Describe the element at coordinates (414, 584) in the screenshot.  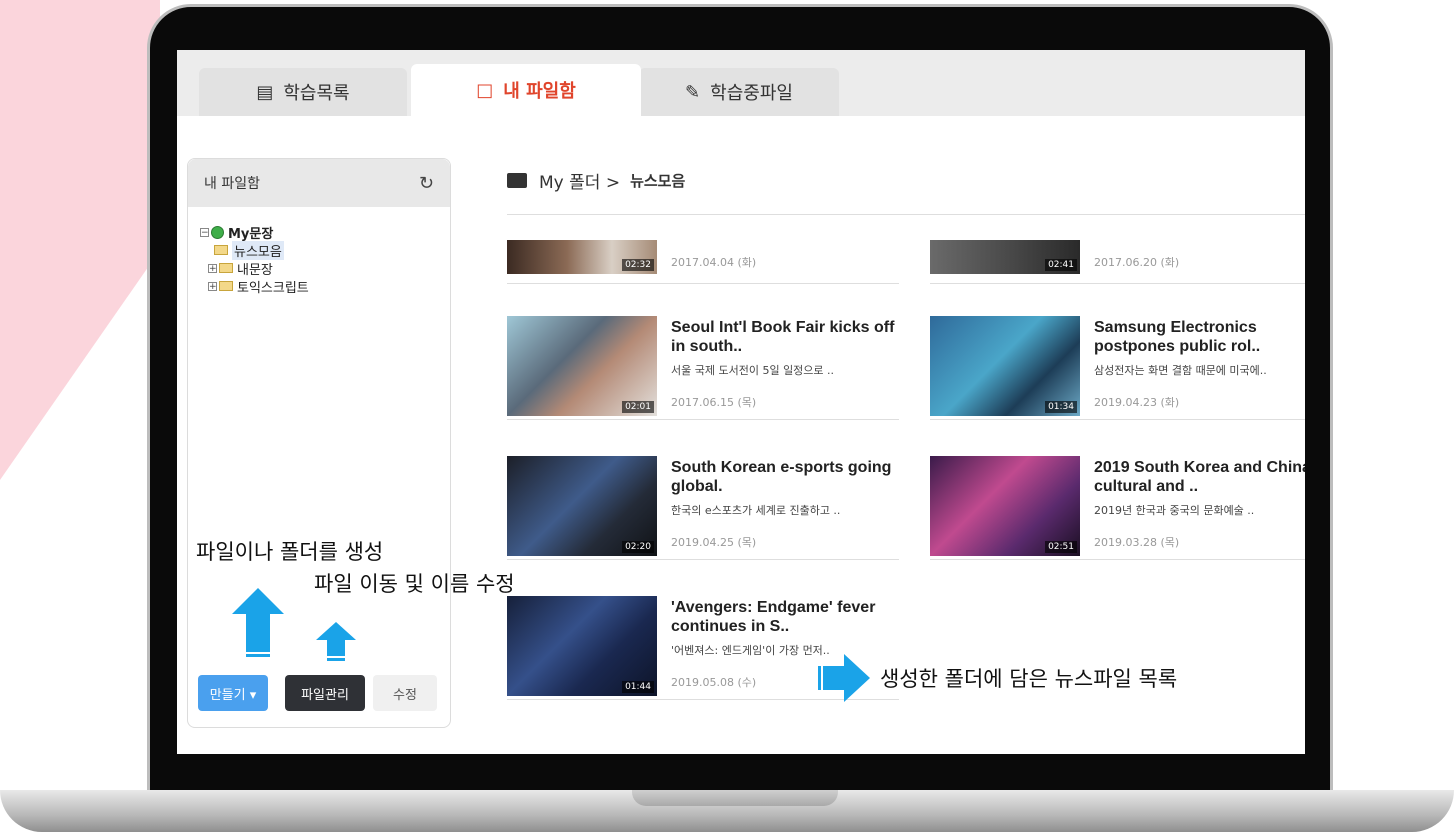
I see `annotation-move: 파일 이동 및 이름 수정` at that location.